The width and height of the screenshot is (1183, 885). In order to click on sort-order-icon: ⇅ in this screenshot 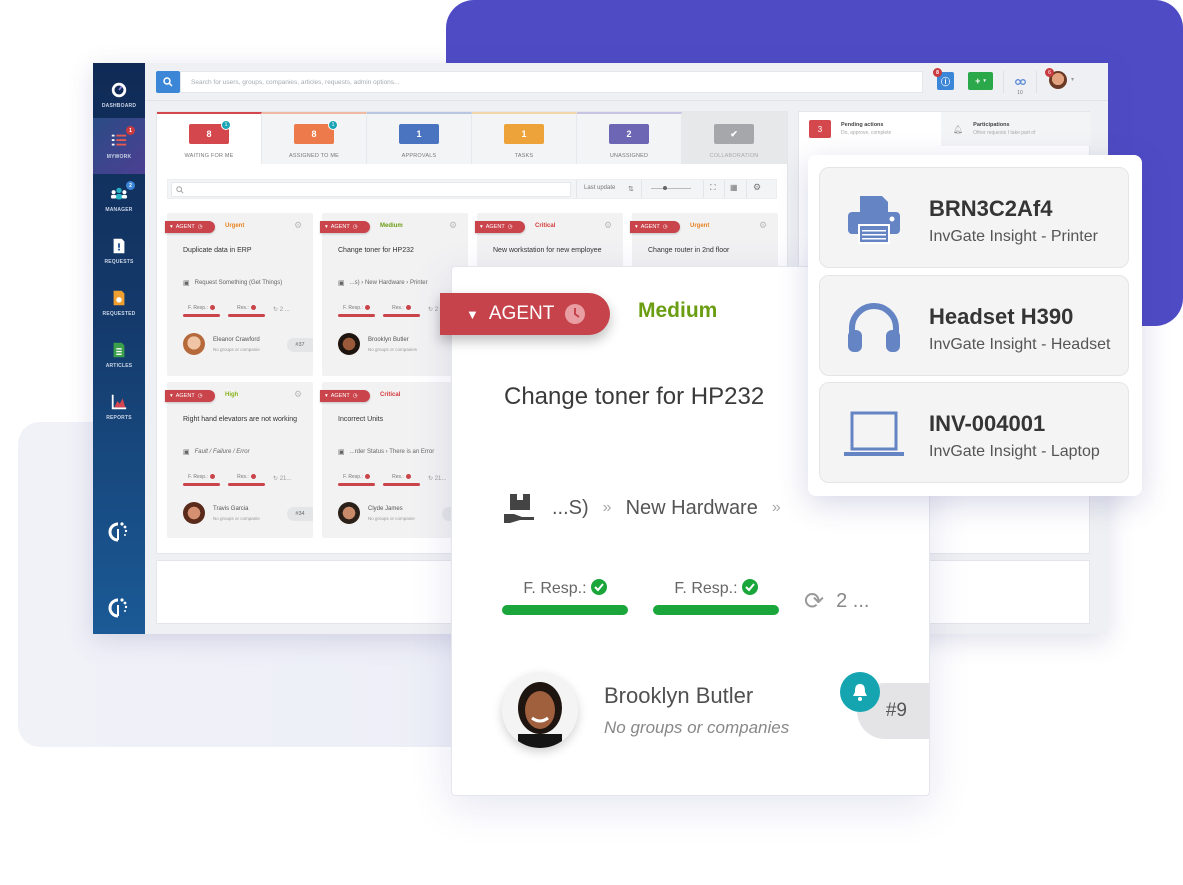, I will do `click(631, 189)`.